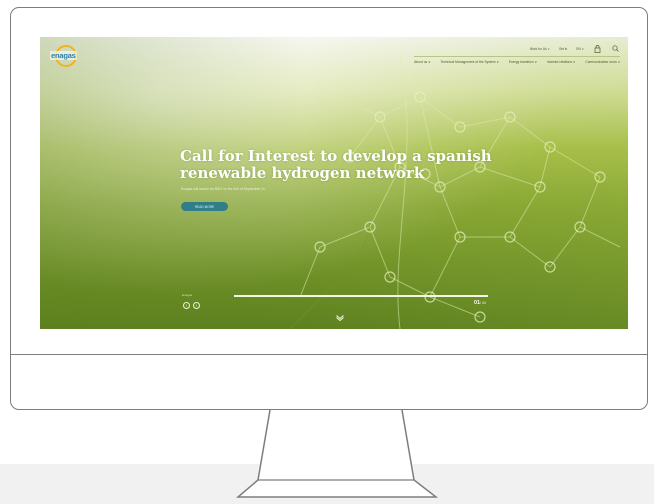 Image resolution: width=654 pixels, height=504 pixels. Describe the element at coordinates (580, 49) in the screenshot. I see `topnav-language: EN ∨` at that location.